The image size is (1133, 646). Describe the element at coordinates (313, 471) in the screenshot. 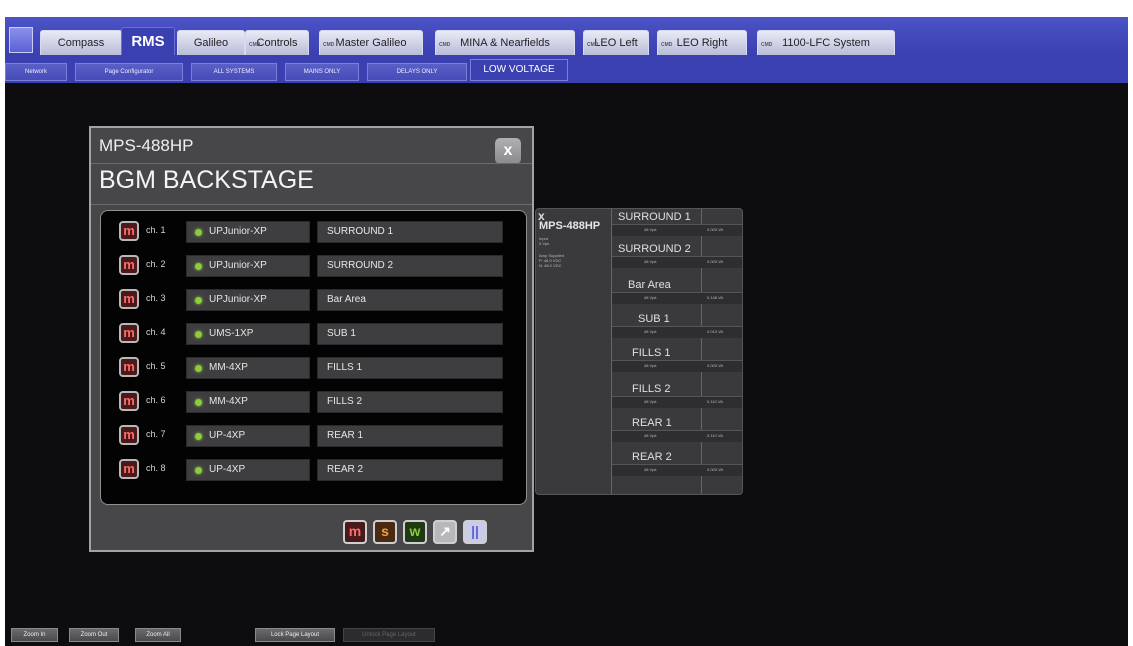

I see `channel-row: m ch. 8 UP-4XP REAR 2` at that location.